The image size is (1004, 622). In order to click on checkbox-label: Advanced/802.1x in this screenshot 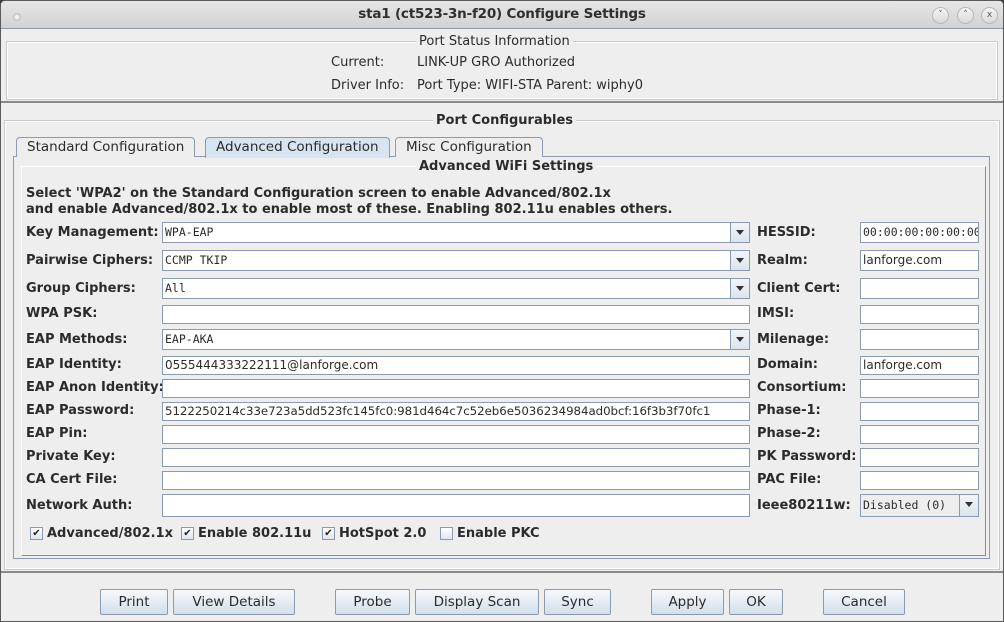, I will do `click(110, 533)`.